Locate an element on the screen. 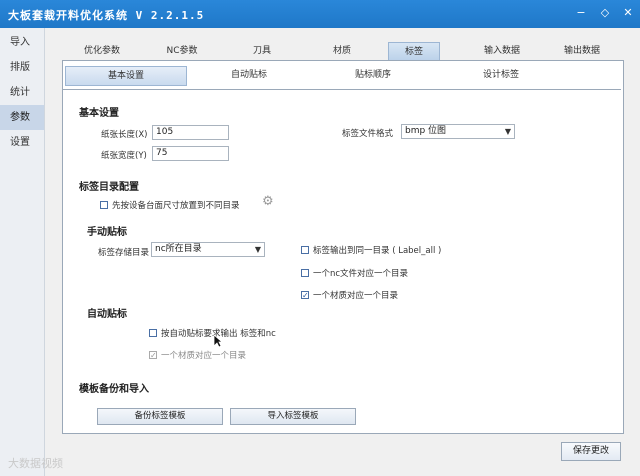  sidebar-item-layout: 排版 is located at coordinates (22, 67).